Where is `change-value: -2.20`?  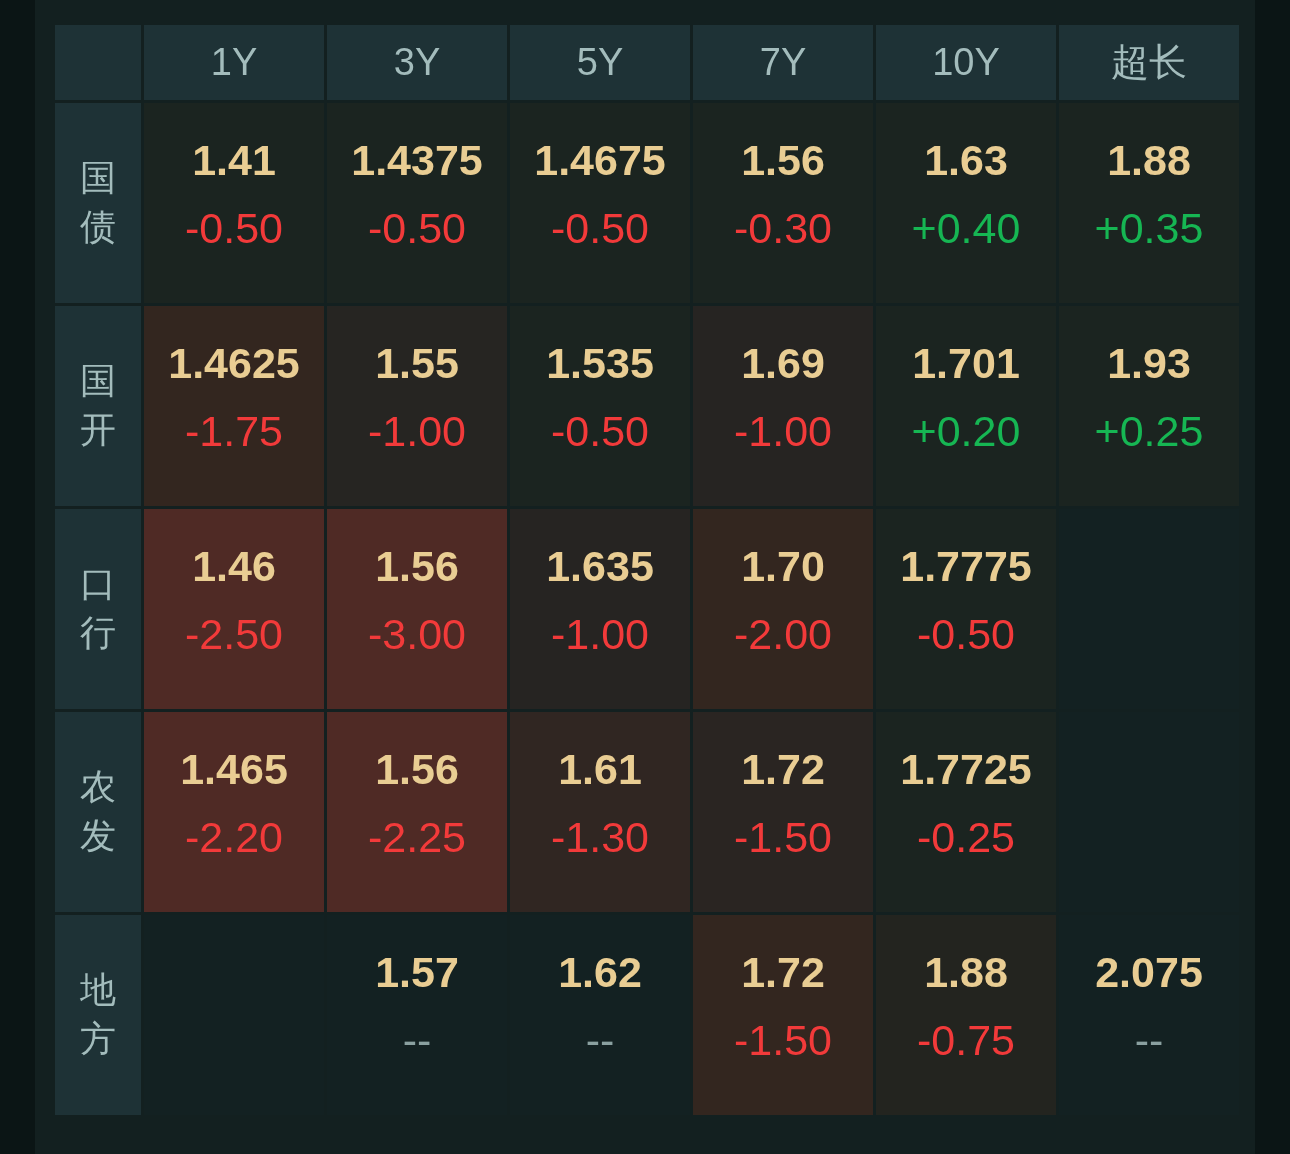 change-value: -2.20 is located at coordinates (234, 837).